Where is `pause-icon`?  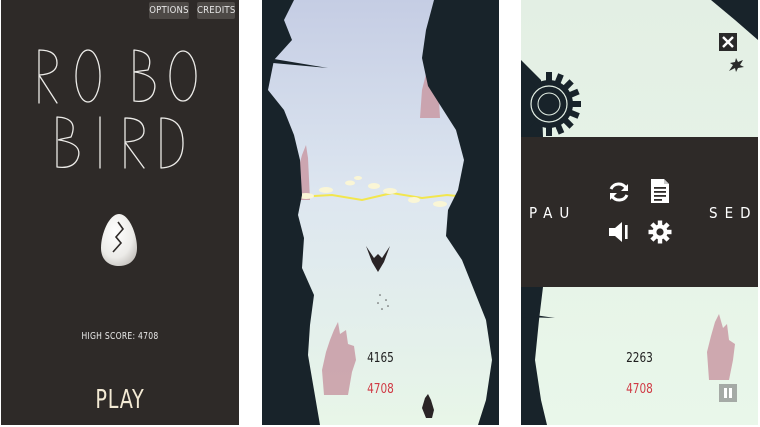
pause-icon is located at coordinates (728, 393).